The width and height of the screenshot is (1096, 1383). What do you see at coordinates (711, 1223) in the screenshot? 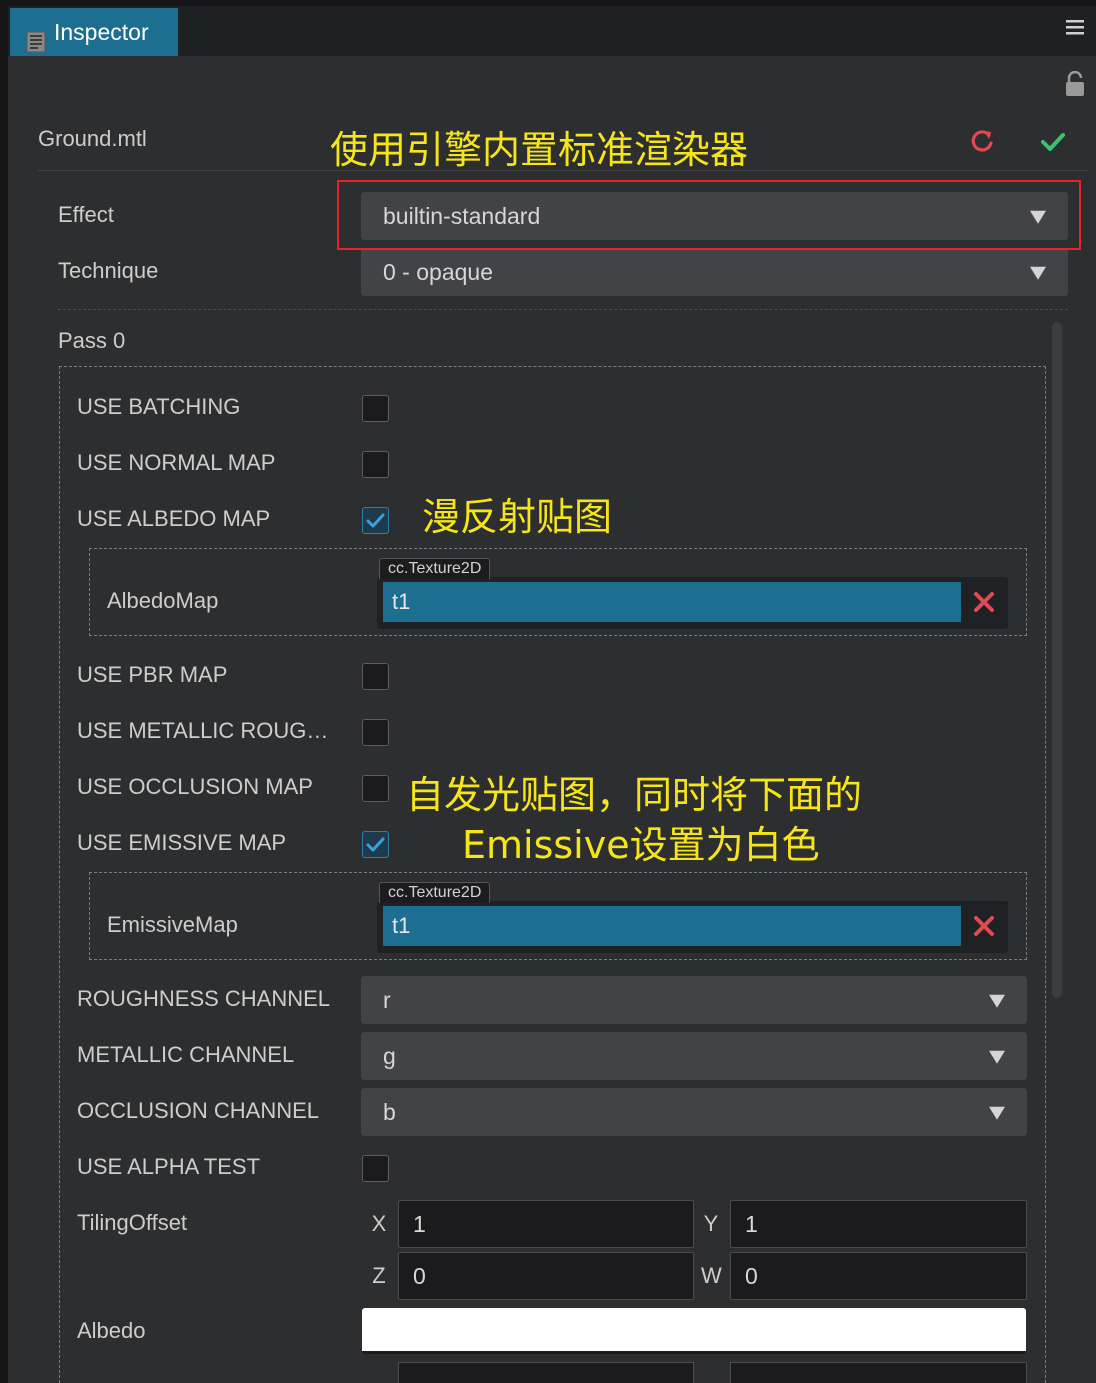
I see `tiling-y-label: Y` at bounding box center [711, 1223].